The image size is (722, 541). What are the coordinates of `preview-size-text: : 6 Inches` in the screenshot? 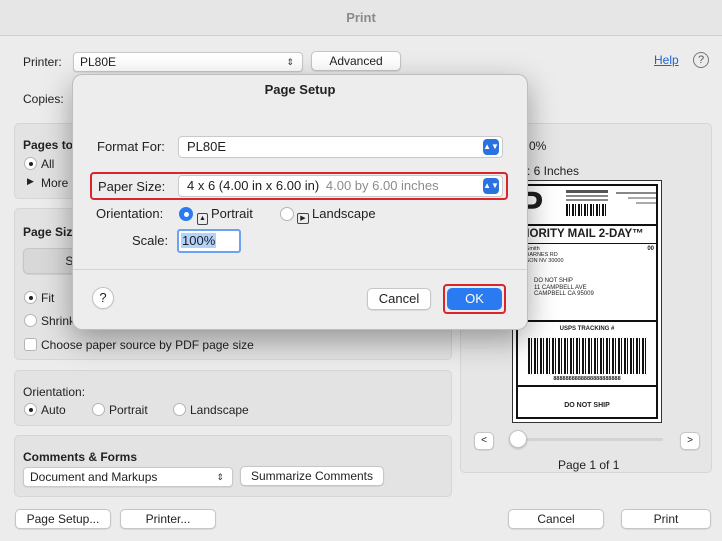 It's located at (553, 171).